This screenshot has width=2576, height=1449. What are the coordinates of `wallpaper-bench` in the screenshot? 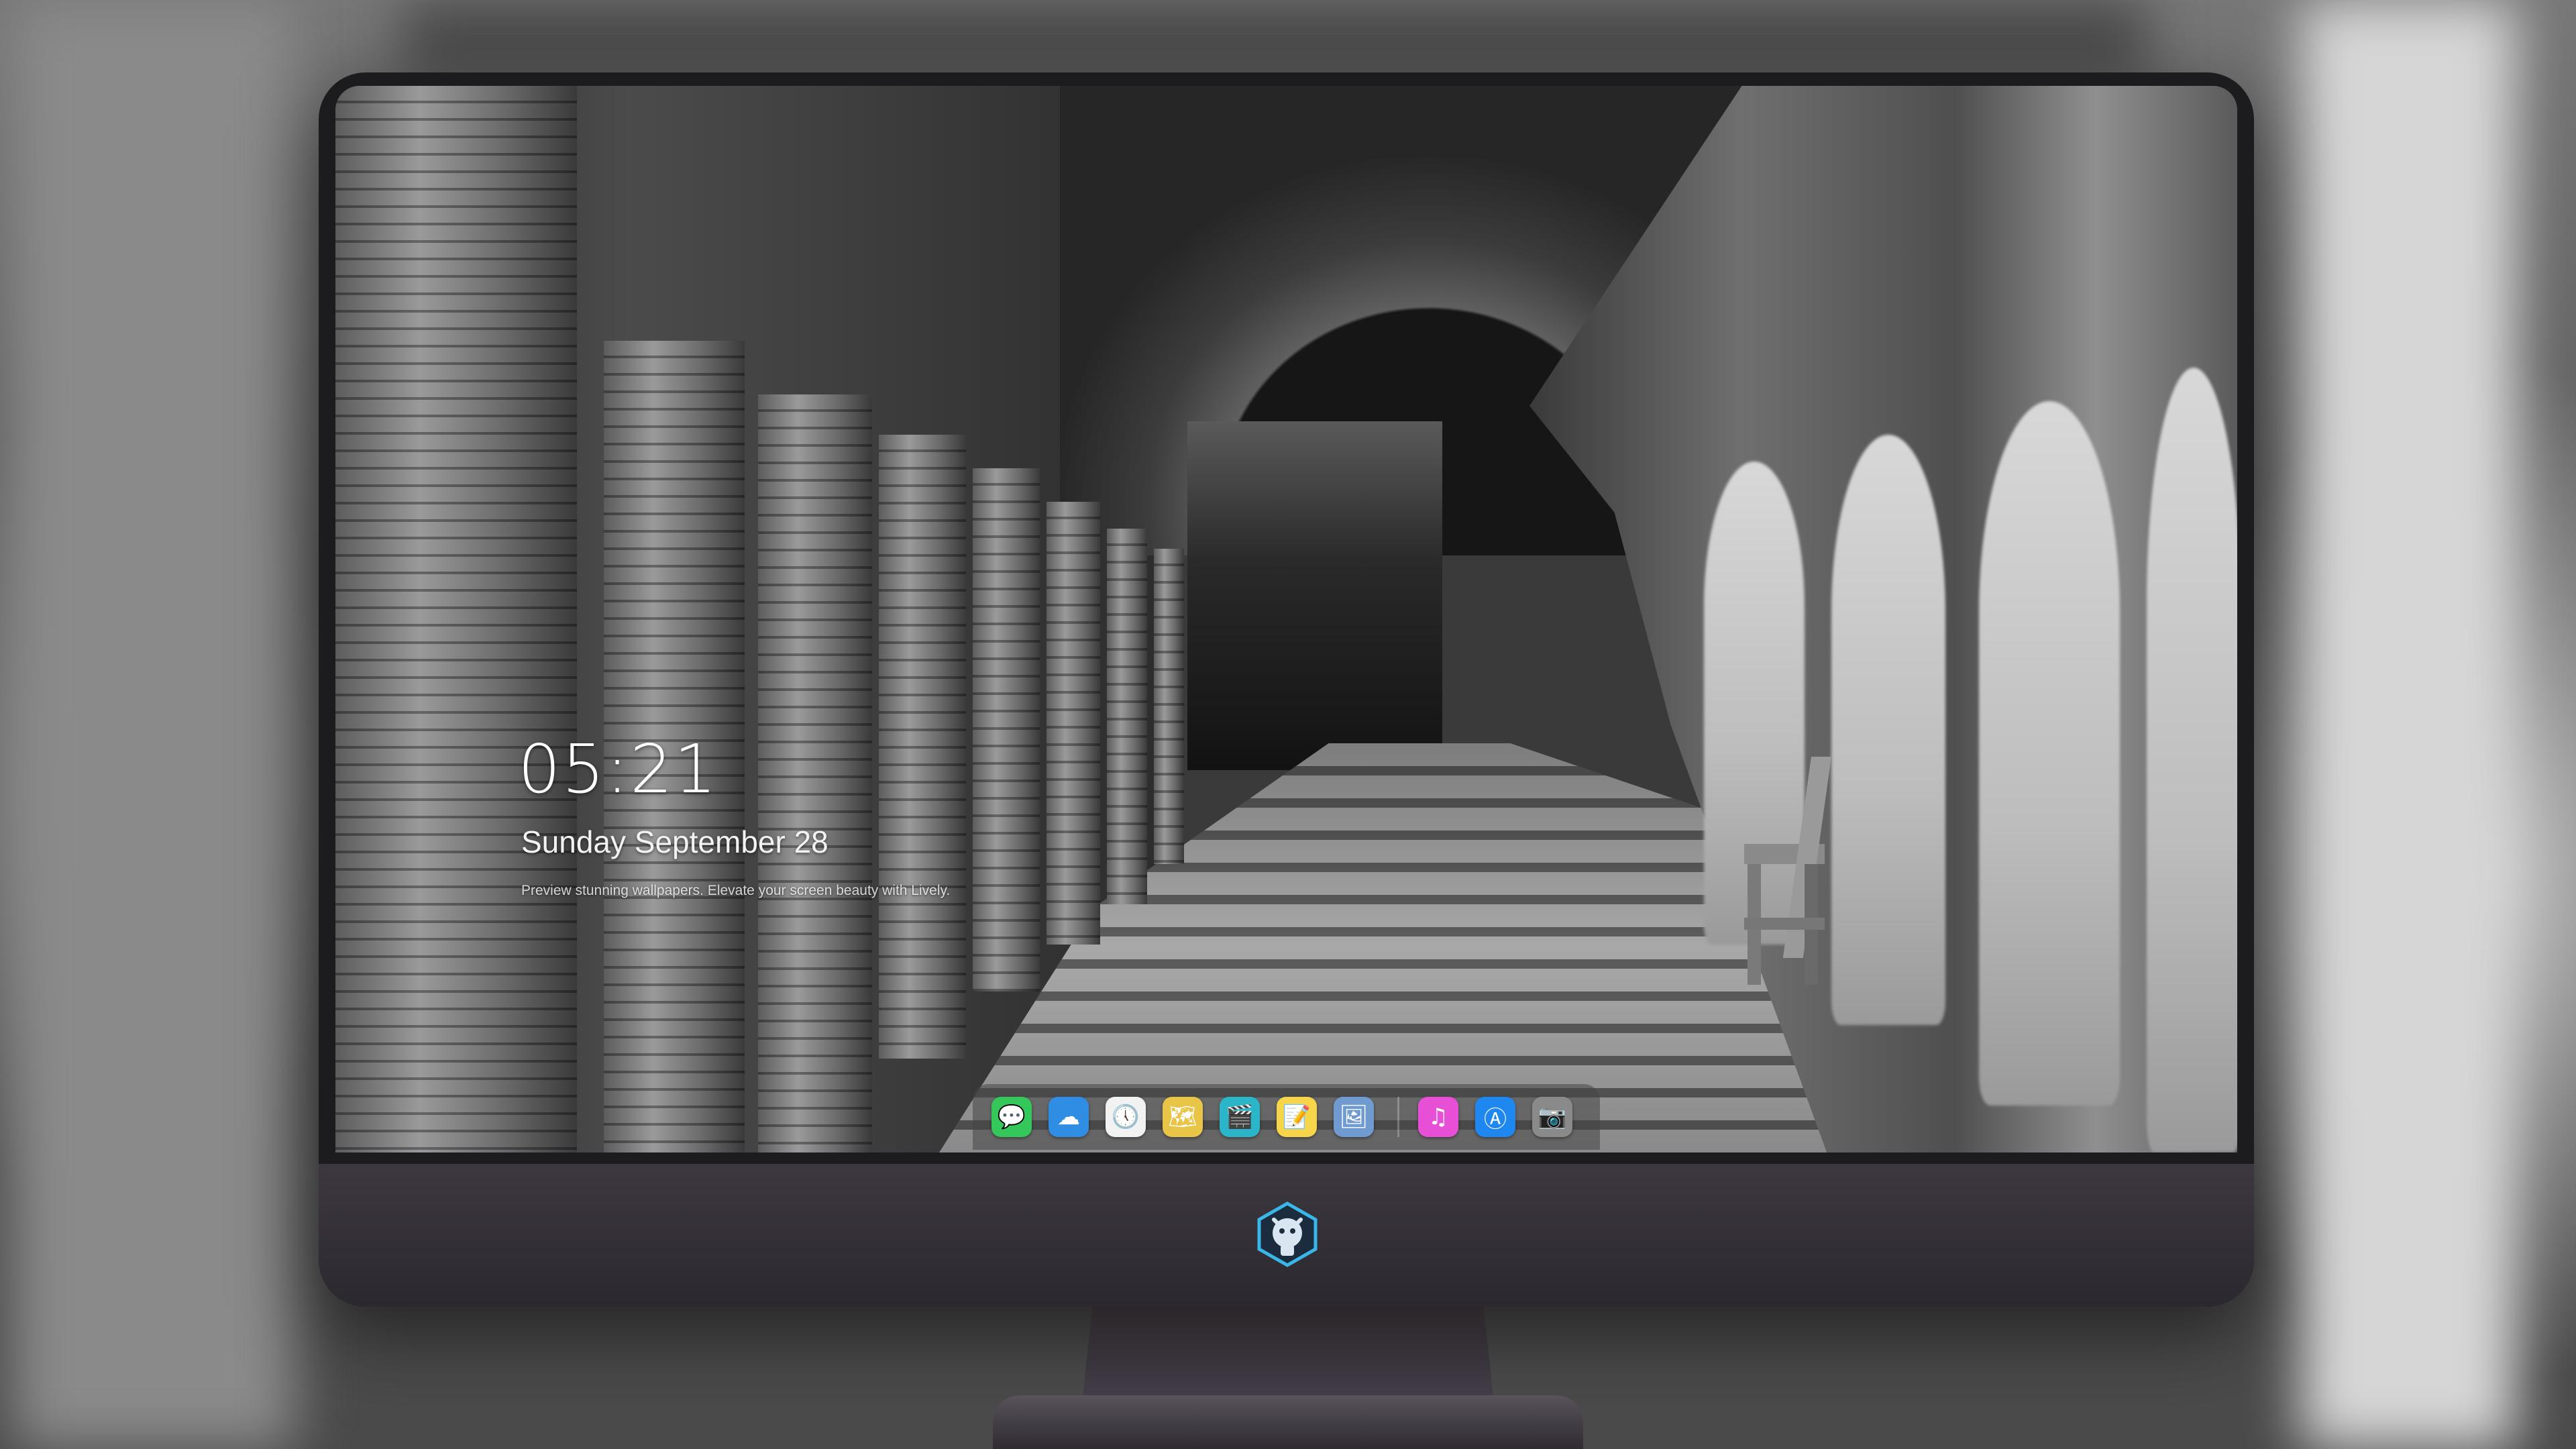 It's located at (1787, 871).